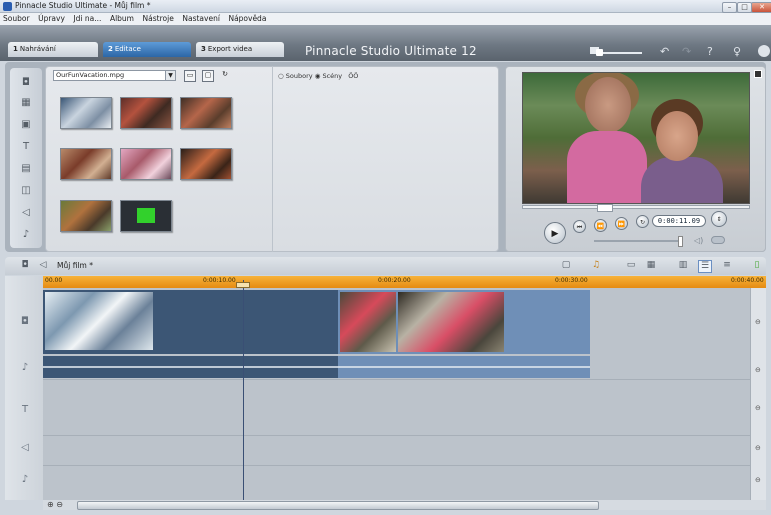 This screenshot has width=771, height=515. I want to click on app-title: Pinnacle Studio Ultimate 12, so click(391, 51).